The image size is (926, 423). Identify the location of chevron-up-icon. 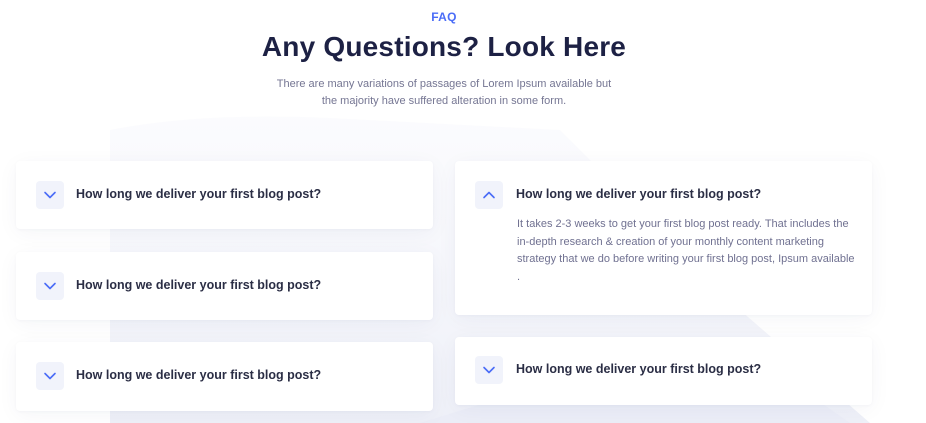
(489, 195).